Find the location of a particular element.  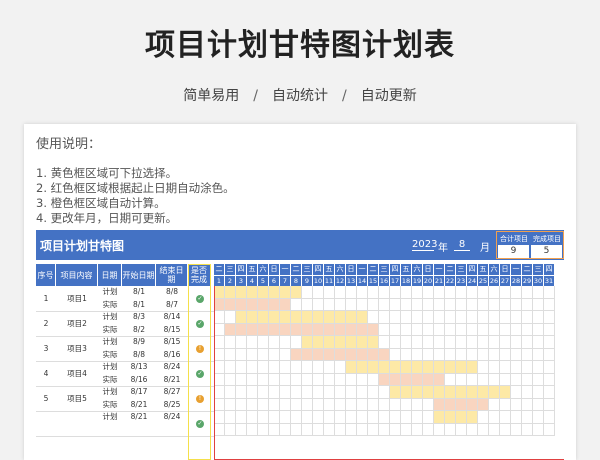

weekday-header: 五 is located at coordinates (252, 269).